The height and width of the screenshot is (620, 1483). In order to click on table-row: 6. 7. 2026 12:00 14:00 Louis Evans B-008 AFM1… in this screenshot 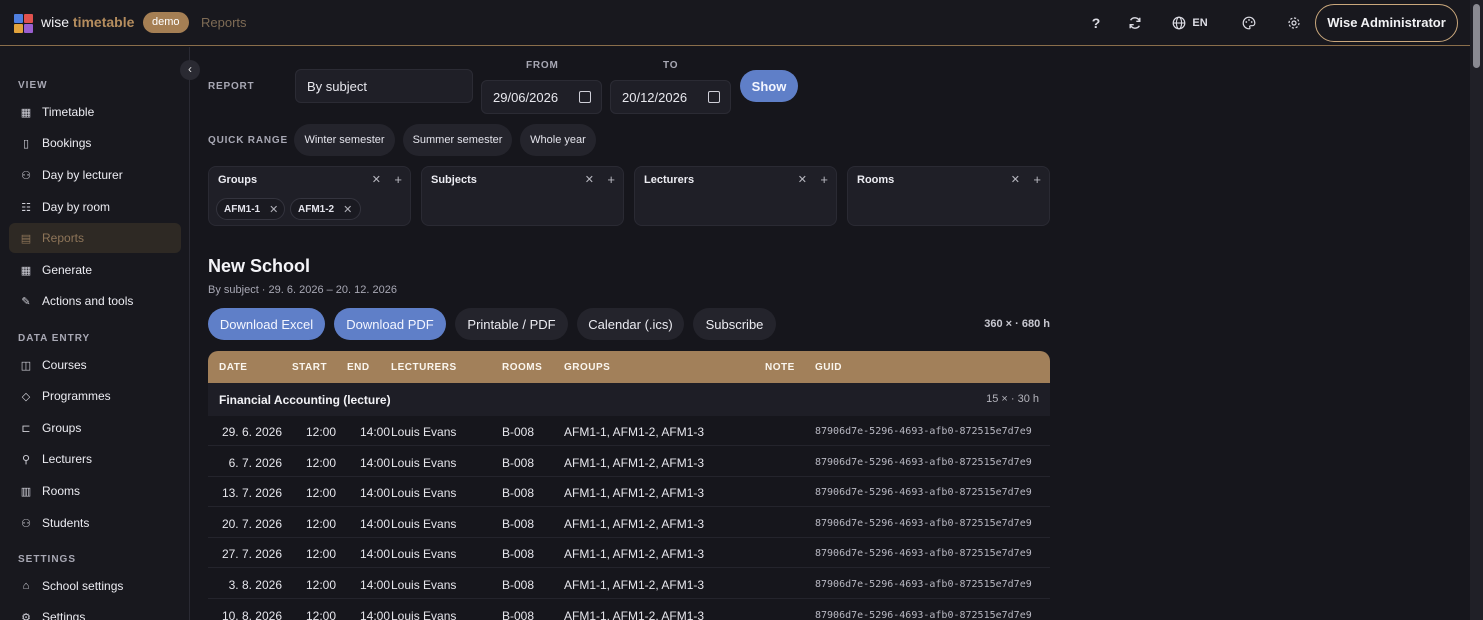, I will do `click(629, 462)`.